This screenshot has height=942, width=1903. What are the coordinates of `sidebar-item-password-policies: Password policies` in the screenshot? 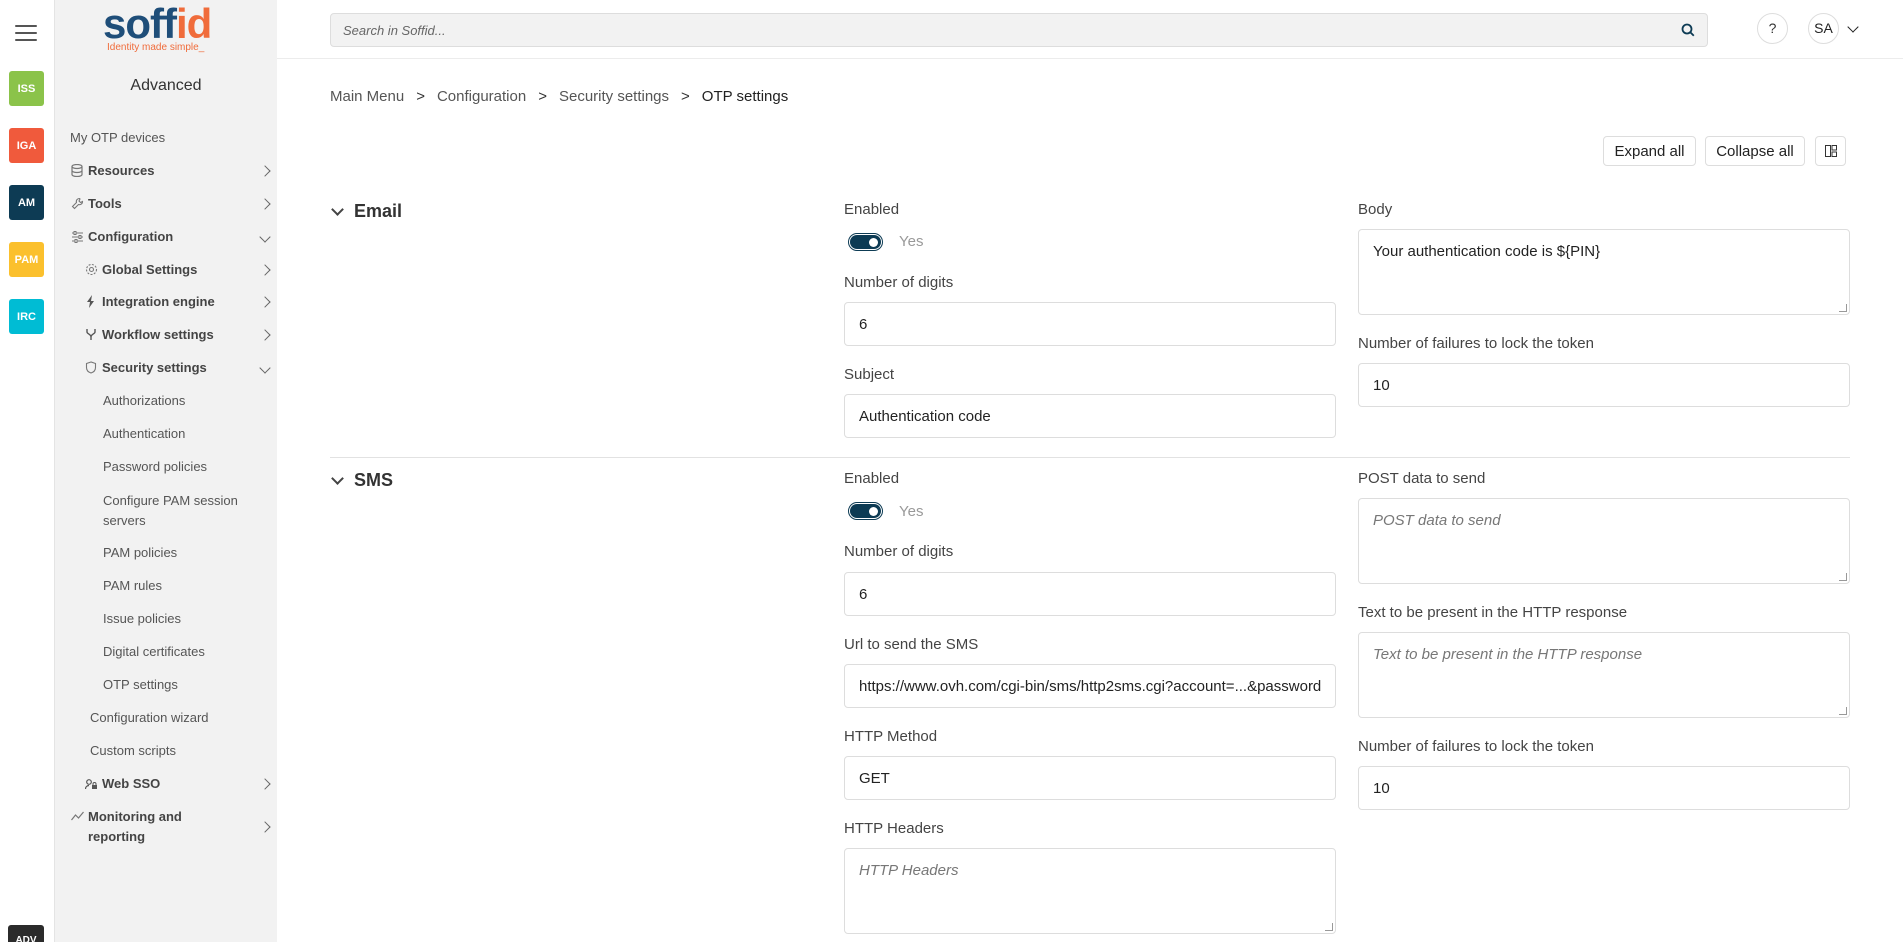 It's located at (155, 466).